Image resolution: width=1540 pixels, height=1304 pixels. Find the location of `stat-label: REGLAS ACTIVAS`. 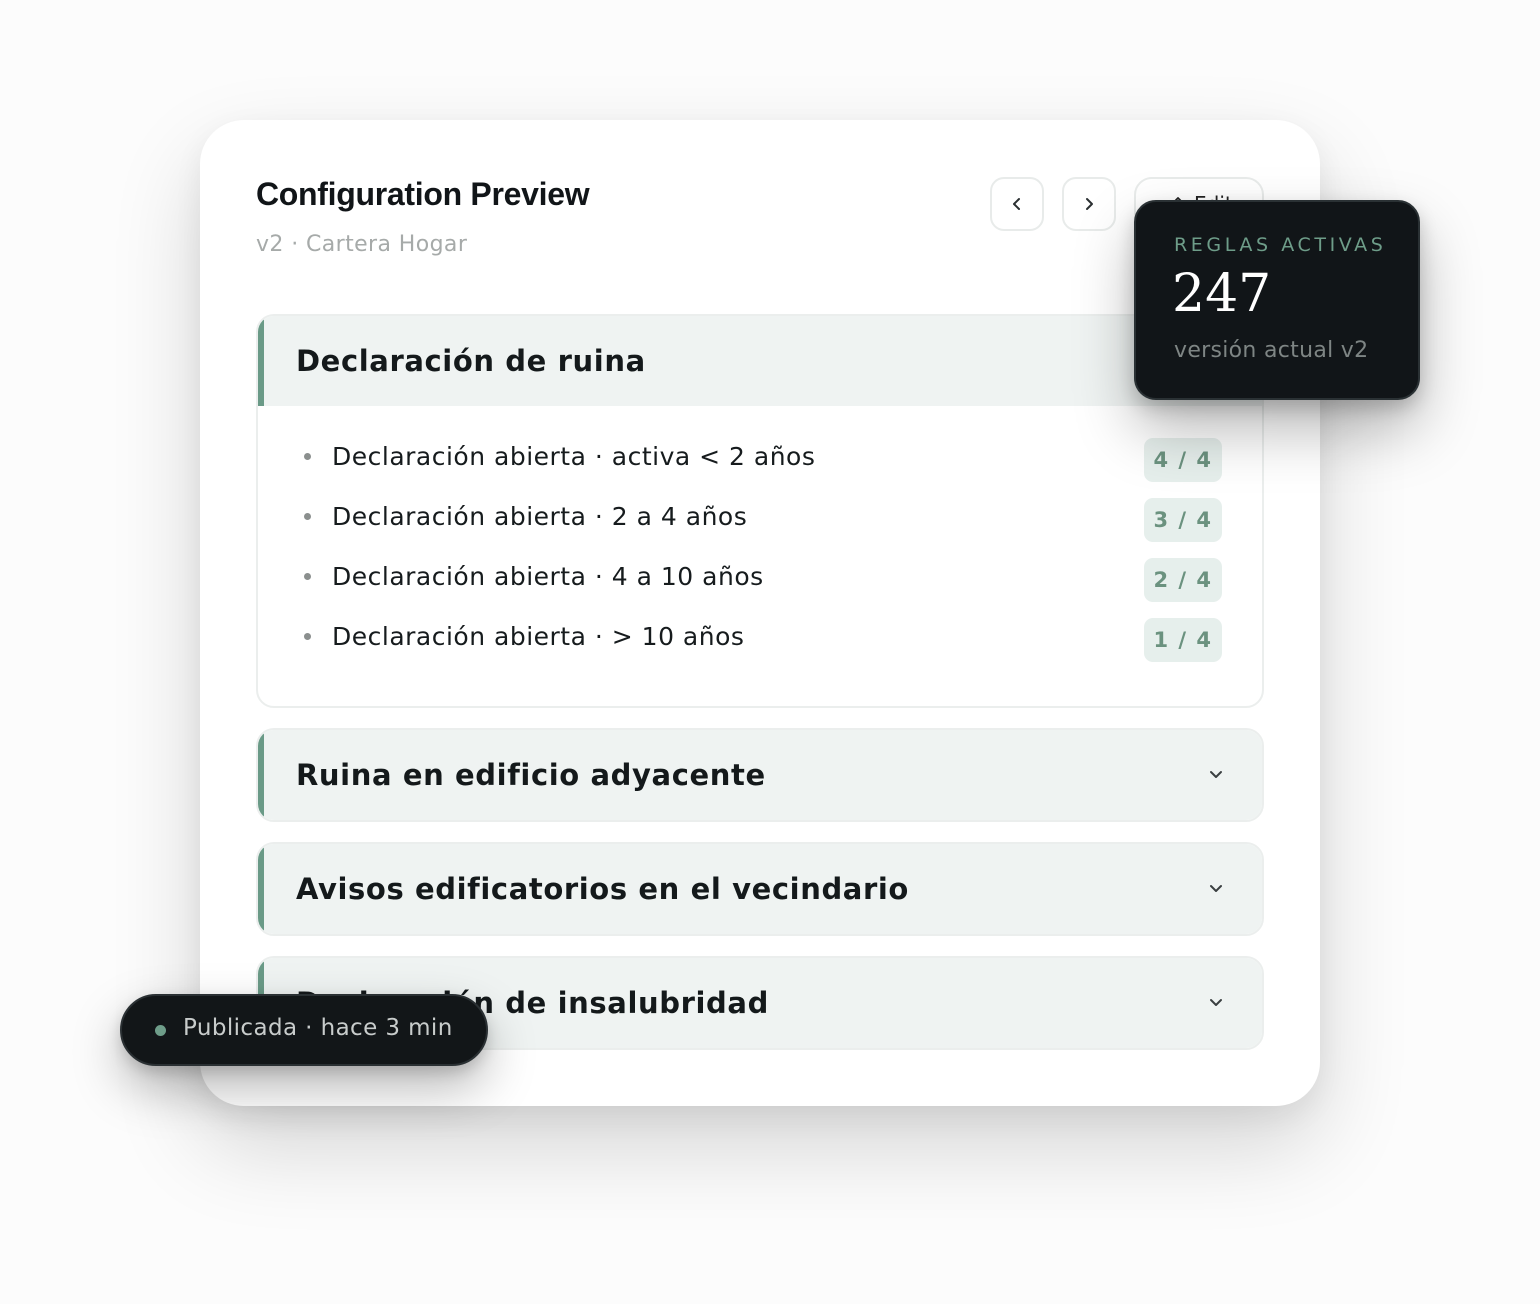

stat-label: REGLAS ACTIVAS is located at coordinates (1280, 245).